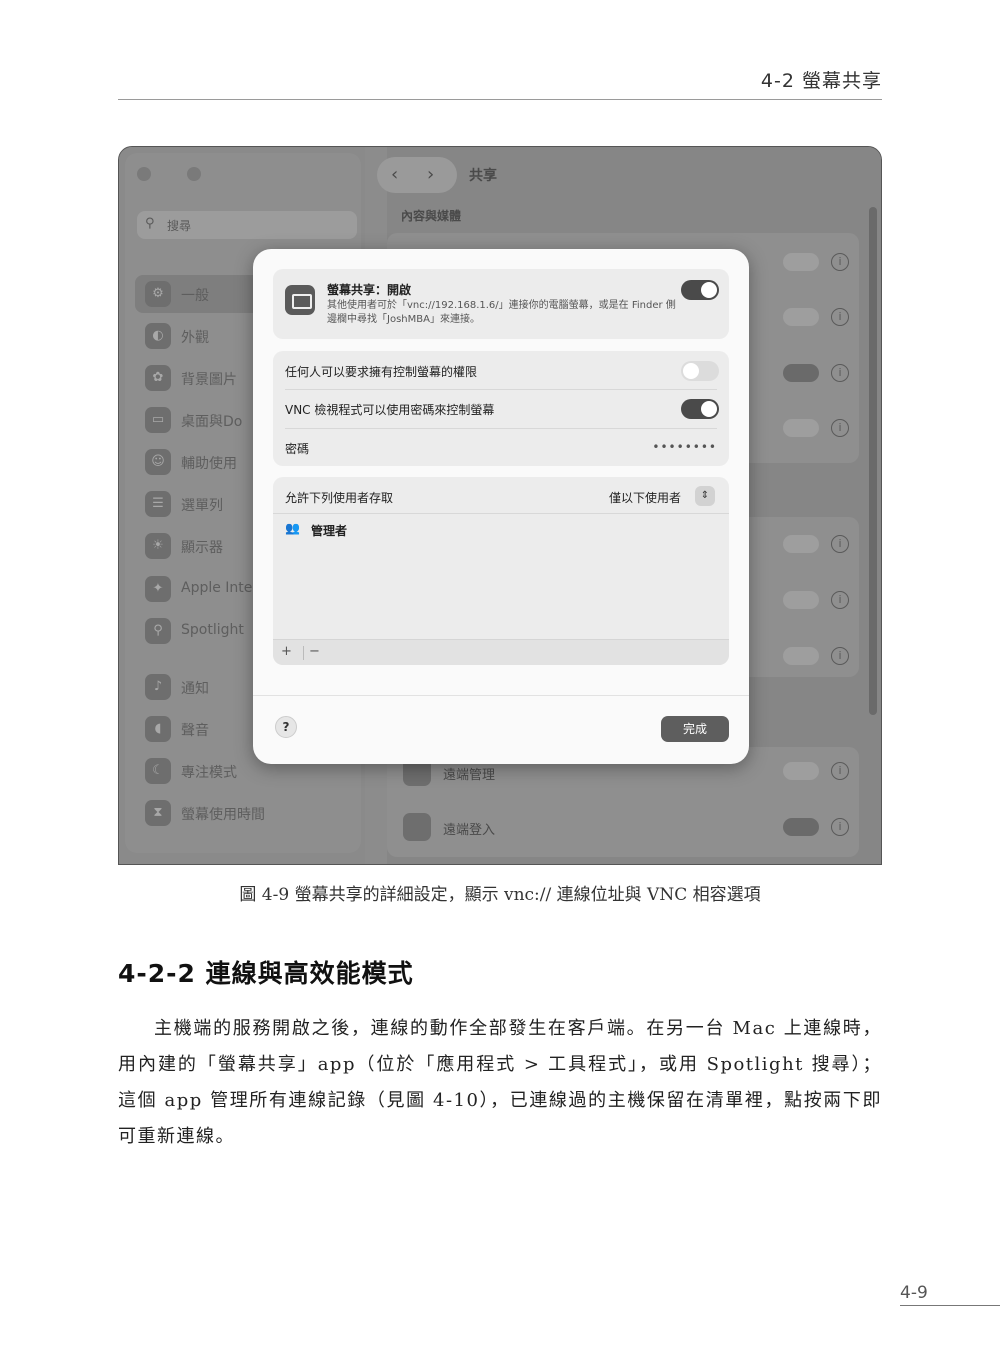  Describe the element at coordinates (158, 420) in the screenshot. I see `desktop-dock-icon: ▭` at that location.